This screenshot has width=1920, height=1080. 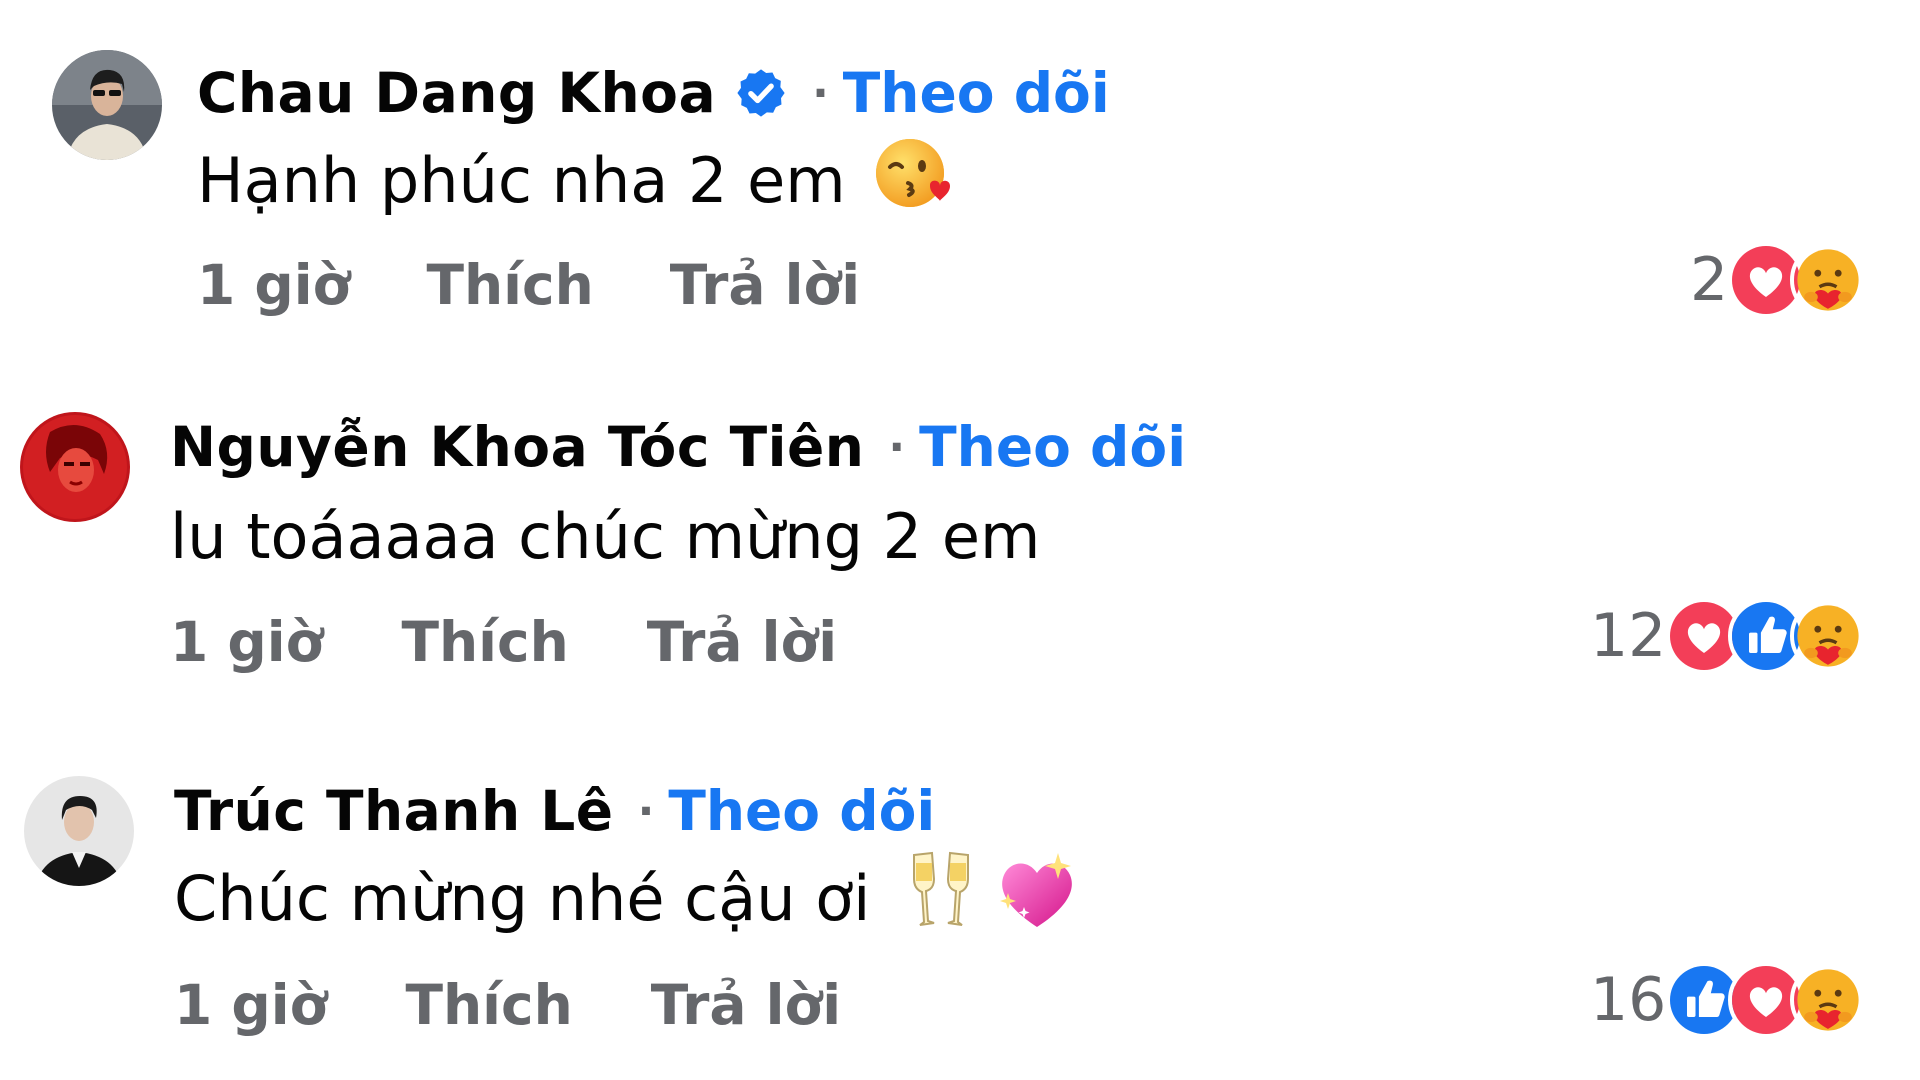 I want to click on comment-text: lu toáaaaa chúc mừng 2 em, so click(x=605, y=536).